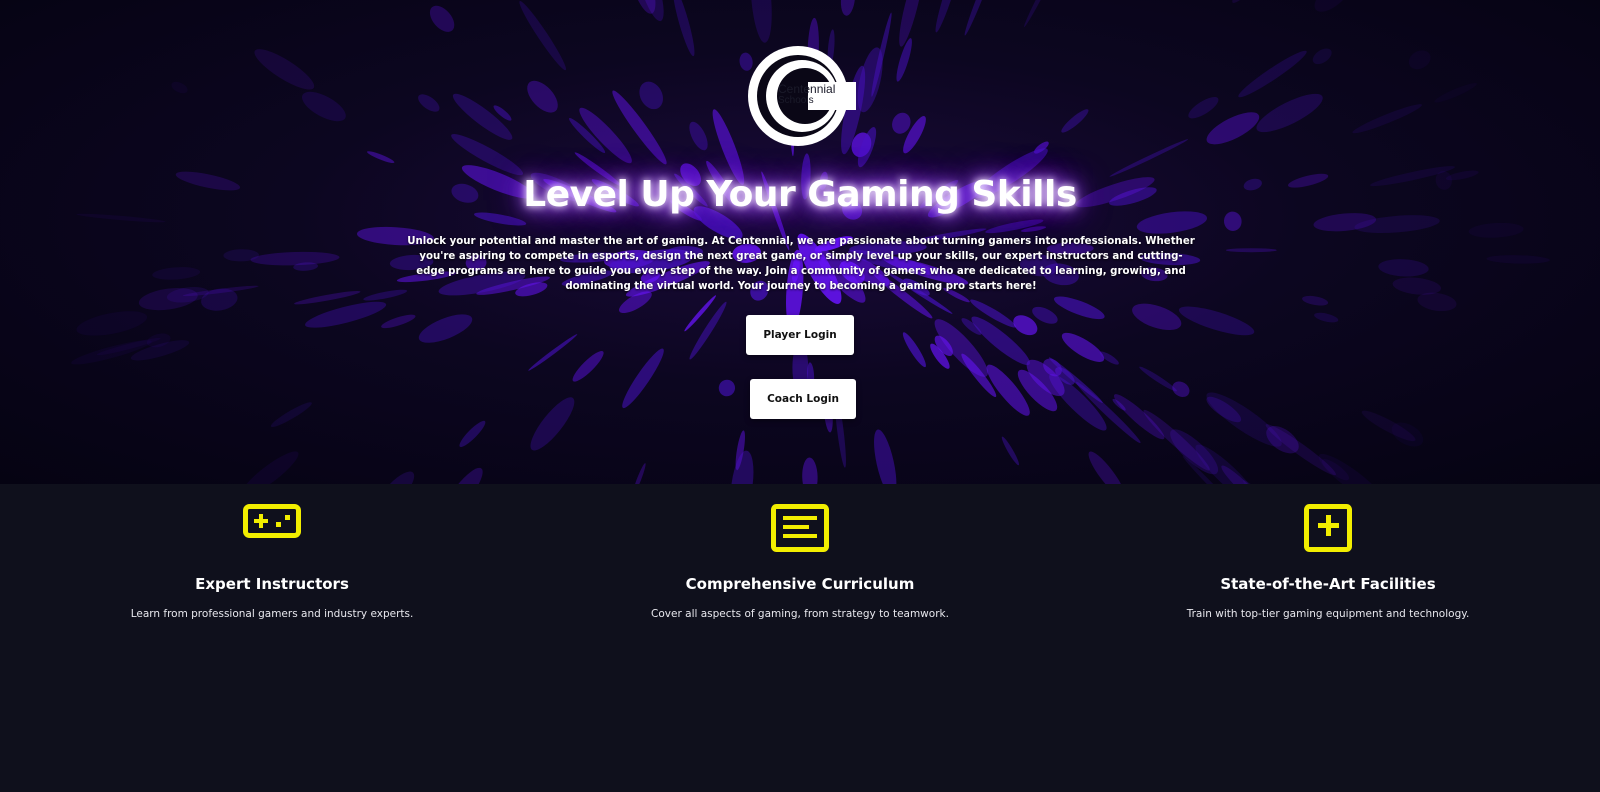  What do you see at coordinates (800, 528) in the screenshot?
I see `curriculum-icon` at bounding box center [800, 528].